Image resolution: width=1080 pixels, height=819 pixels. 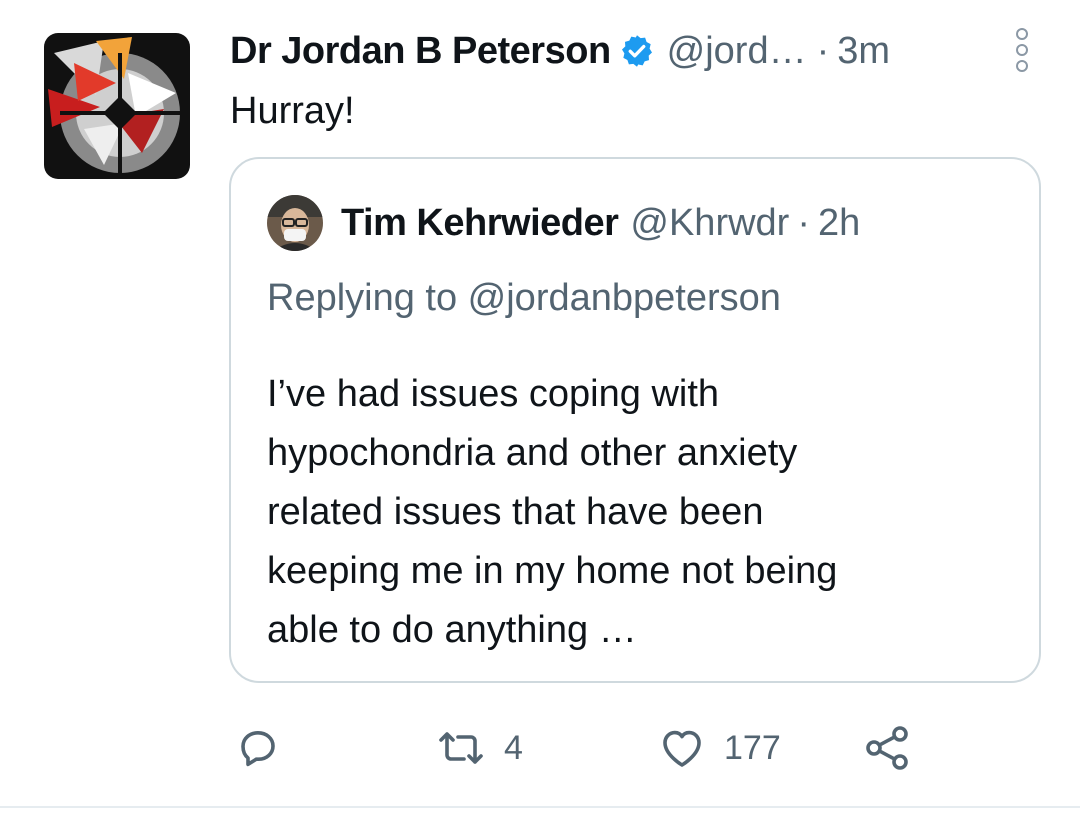 I want to click on retweet-button: 4, so click(x=479, y=748).